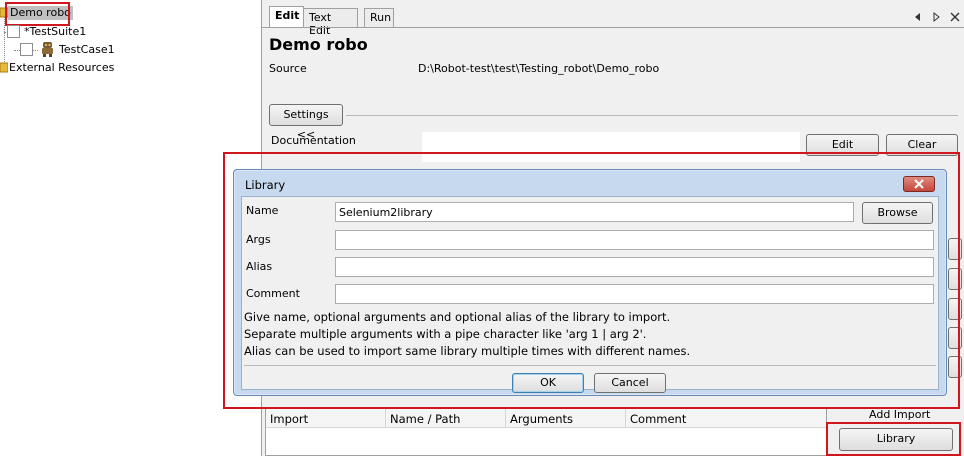 The height and width of the screenshot is (456, 964). Describe the element at coordinates (47, 49) in the screenshot. I see `robot-icon` at that location.